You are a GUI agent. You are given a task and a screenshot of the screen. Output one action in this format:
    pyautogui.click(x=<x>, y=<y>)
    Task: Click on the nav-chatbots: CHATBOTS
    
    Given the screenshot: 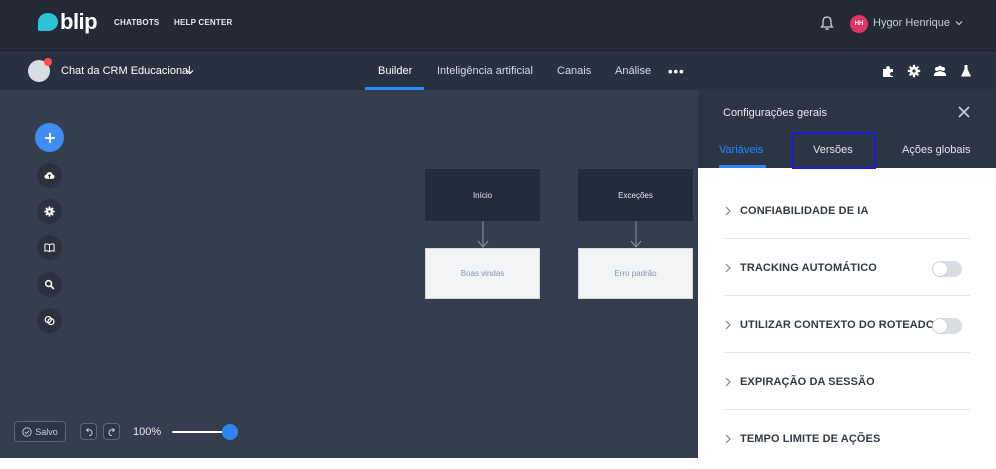 What is the action you would take?
    pyautogui.click(x=136, y=22)
    